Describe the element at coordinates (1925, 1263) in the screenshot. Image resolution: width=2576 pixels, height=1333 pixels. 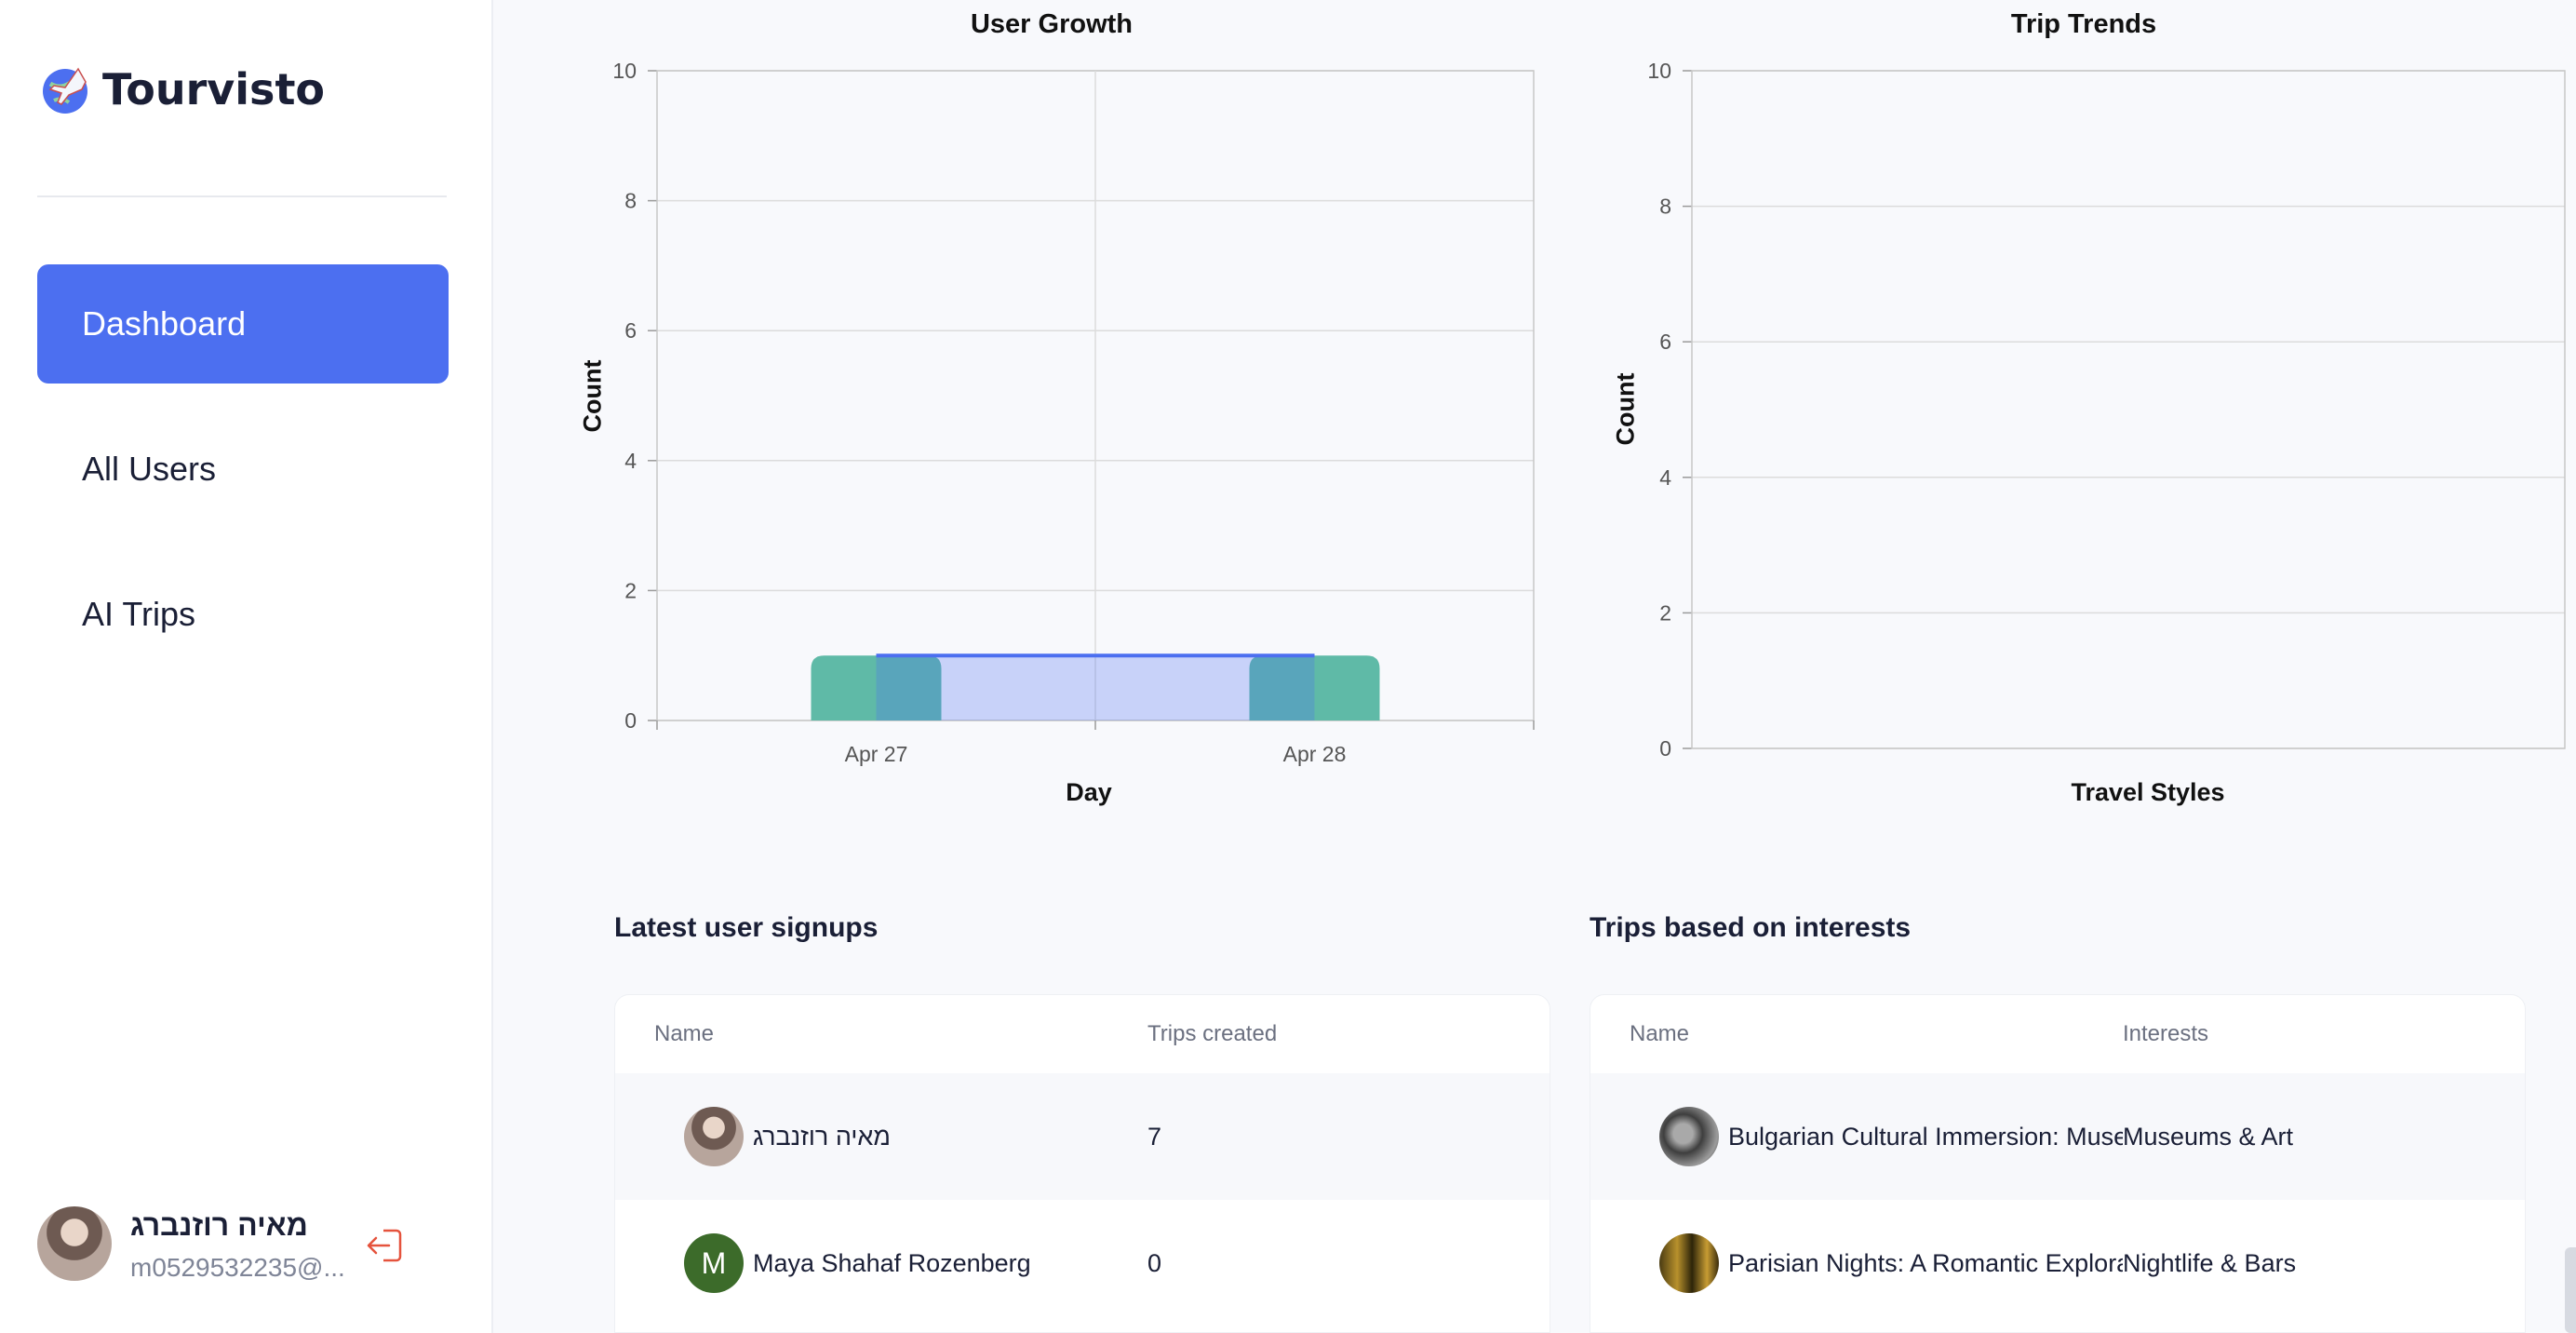
I see `trip-name: Parisian Nights: A Romantic Exploration` at that location.